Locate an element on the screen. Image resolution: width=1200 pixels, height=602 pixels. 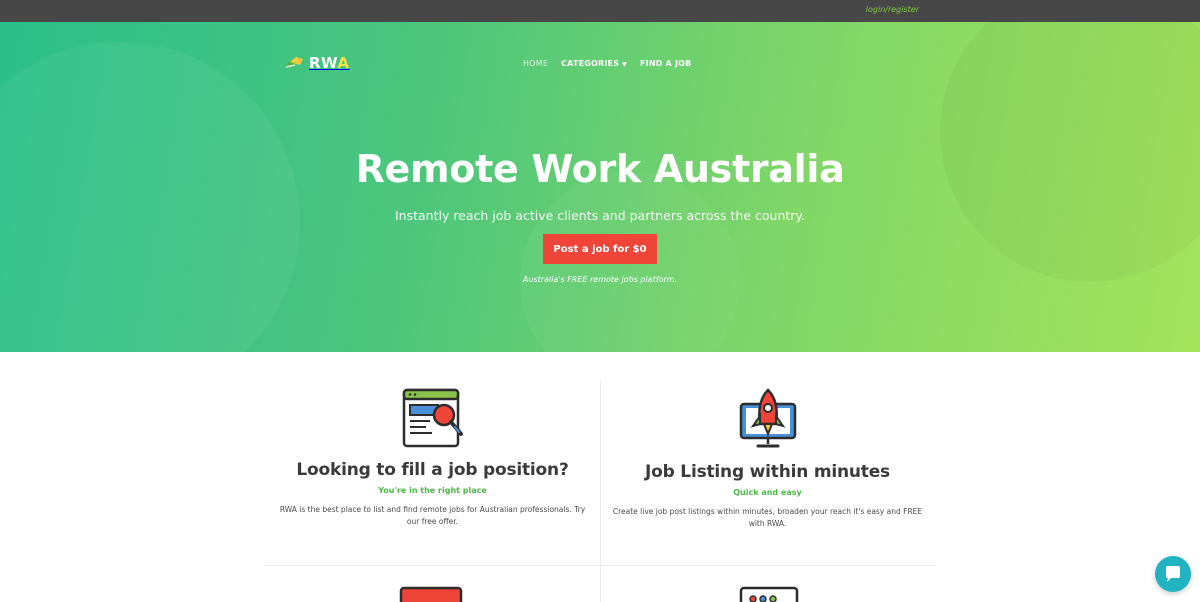
chat-bubble-icon is located at coordinates (1173, 574).